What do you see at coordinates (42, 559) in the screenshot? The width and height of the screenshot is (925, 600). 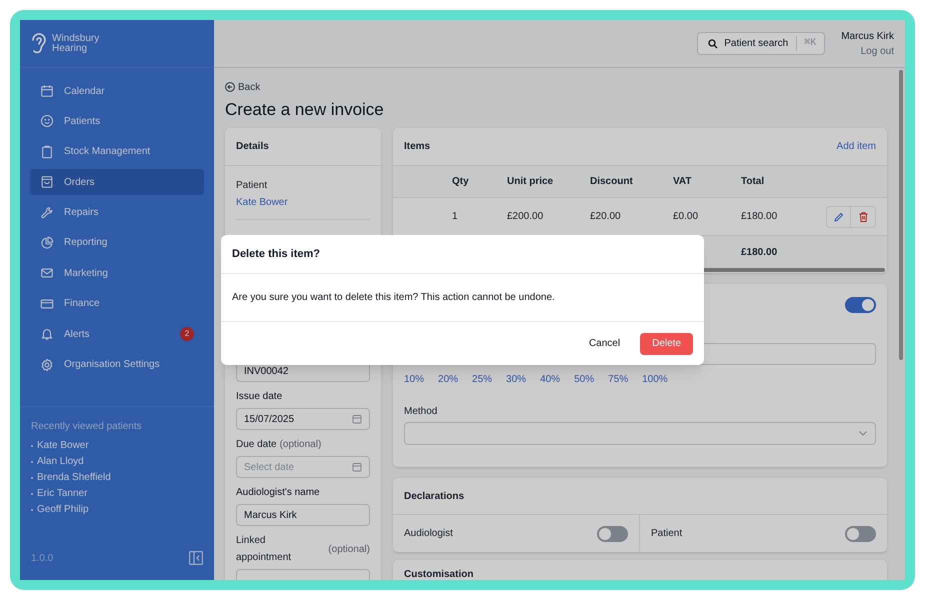 I see `version-label: 1.0.0` at bounding box center [42, 559].